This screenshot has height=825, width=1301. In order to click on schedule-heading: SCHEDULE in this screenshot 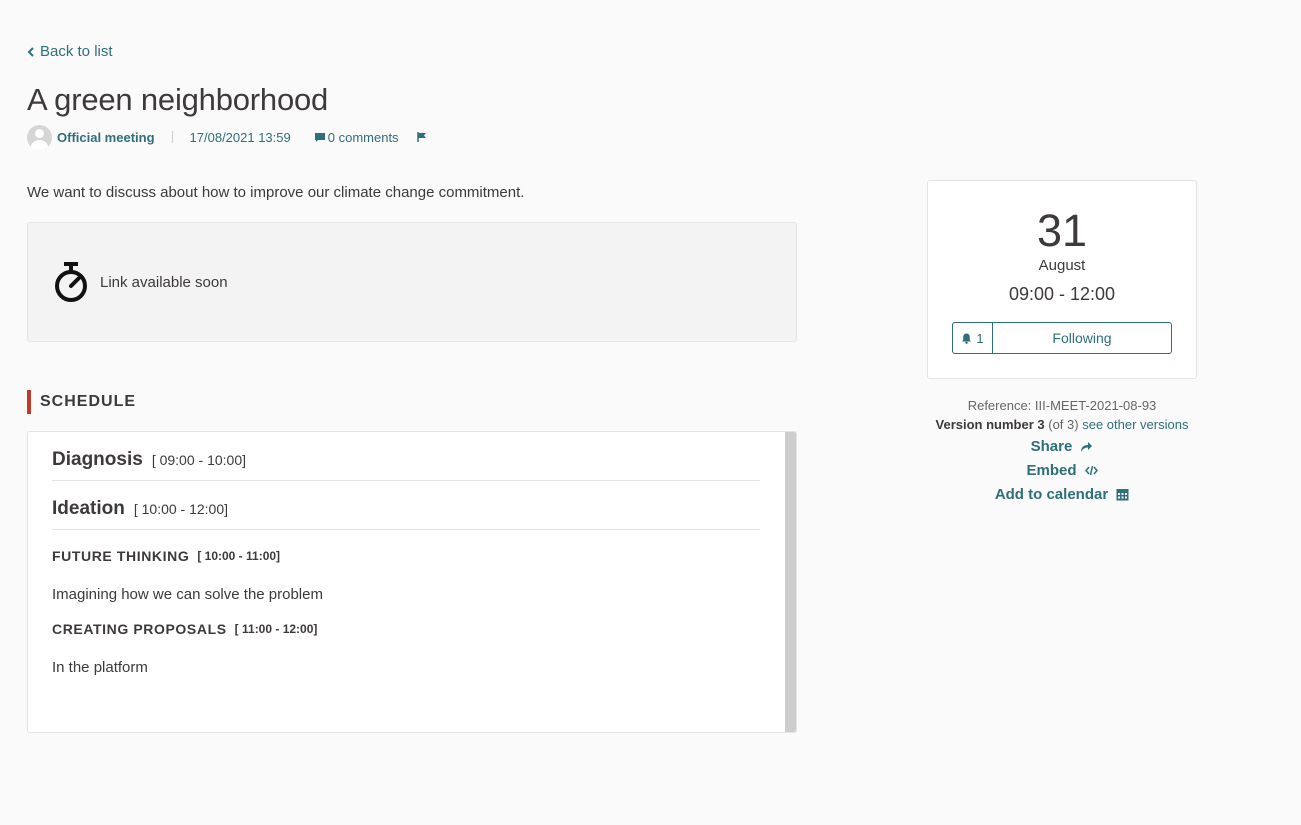, I will do `click(81, 402)`.